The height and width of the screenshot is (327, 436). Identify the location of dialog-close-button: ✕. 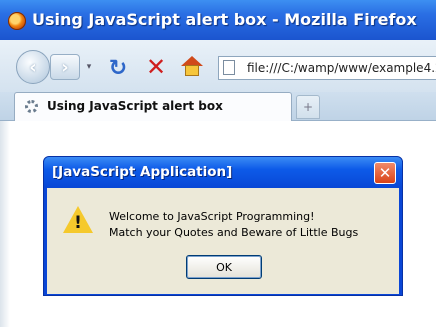
(385, 173).